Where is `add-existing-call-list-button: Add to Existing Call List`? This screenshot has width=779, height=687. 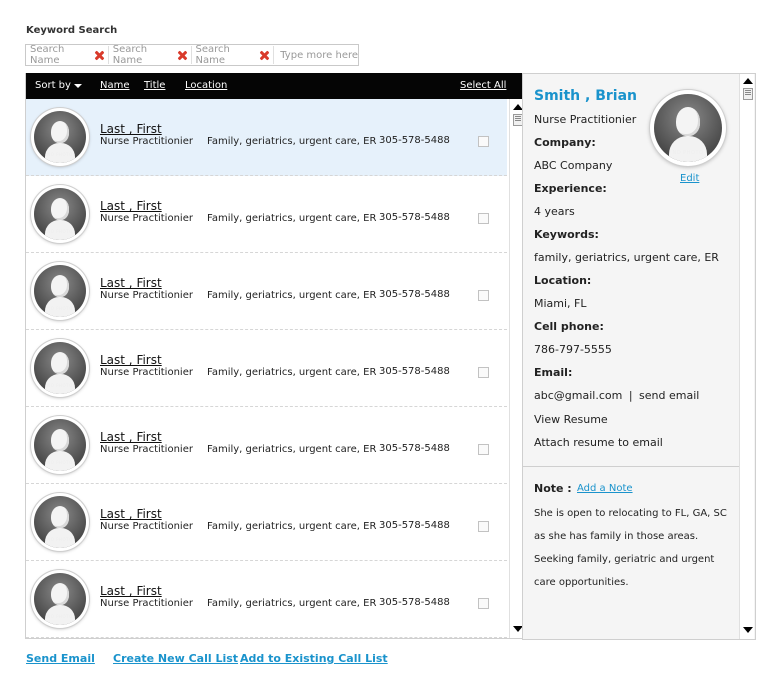
add-existing-call-list-button: Add to Existing Call List is located at coordinates (314, 658).